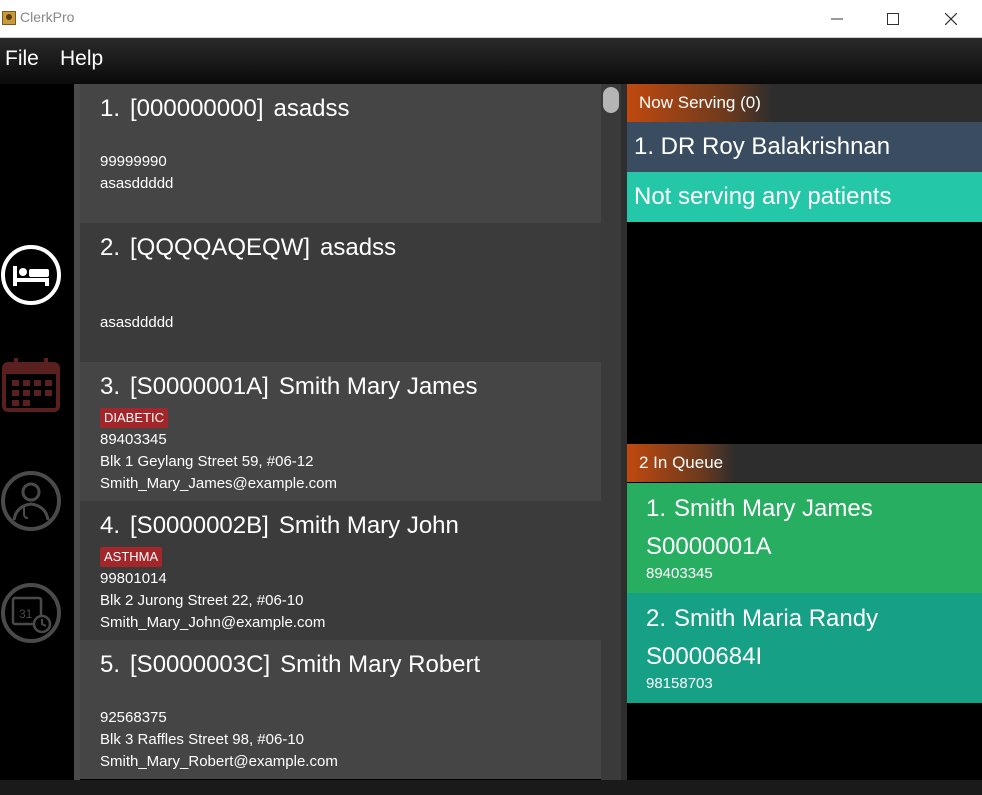 The image size is (982, 795). What do you see at coordinates (804, 538) in the screenshot?
I see `queue-item: 1. Smith Mary James S0000001A 89403345` at bounding box center [804, 538].